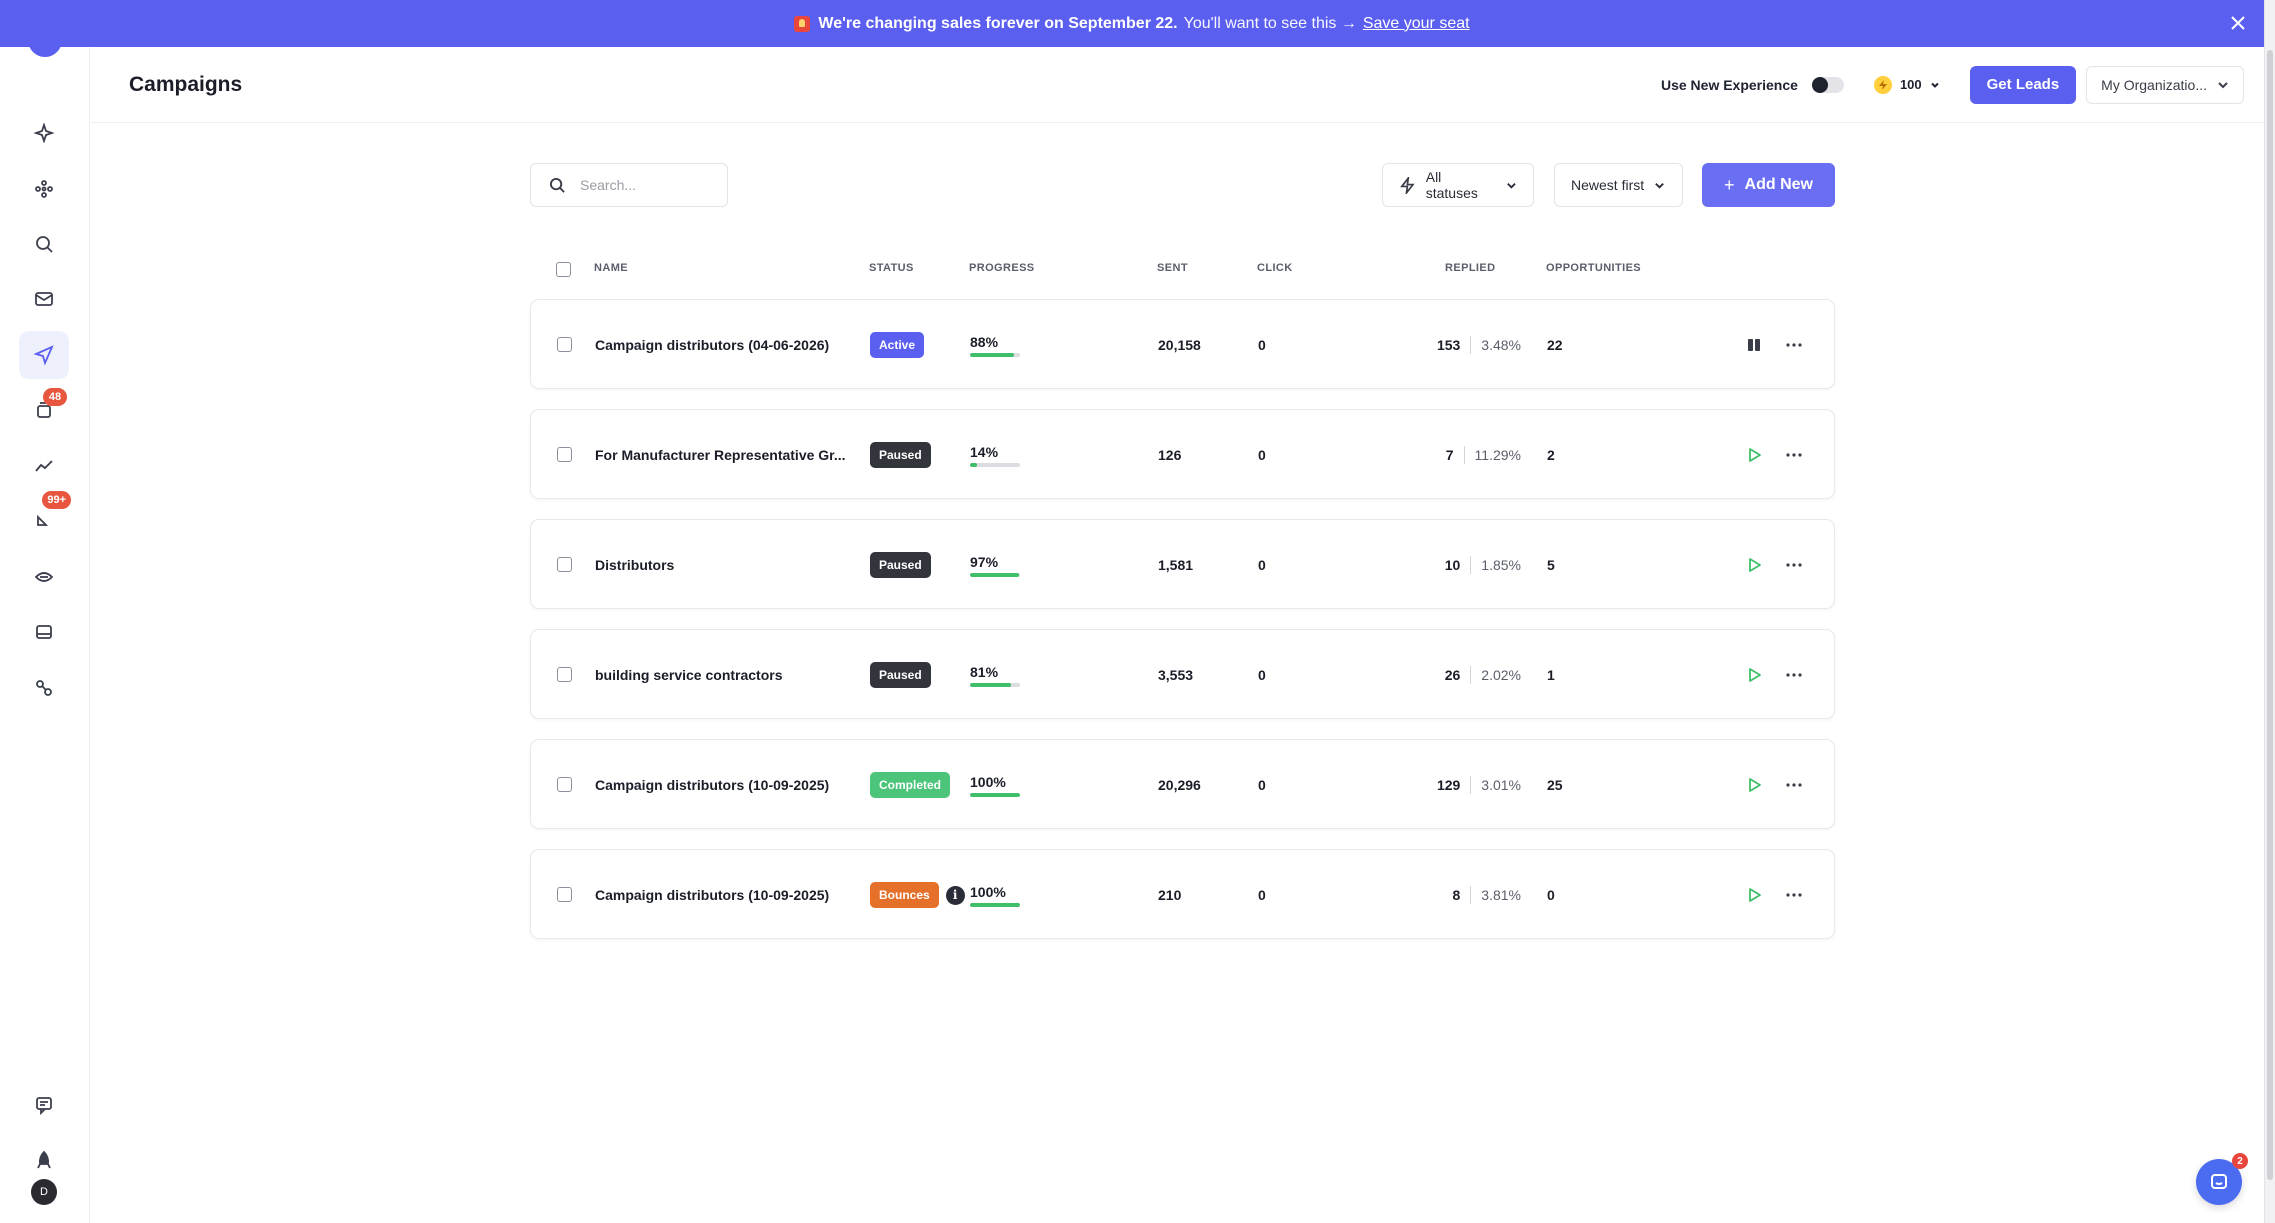 Image resolution: width=2275 pixels, height=1223 pixels. Describe the element at coordinates (2270, 615) in the screenshot. I see `scrollbar-thumb` at that location.